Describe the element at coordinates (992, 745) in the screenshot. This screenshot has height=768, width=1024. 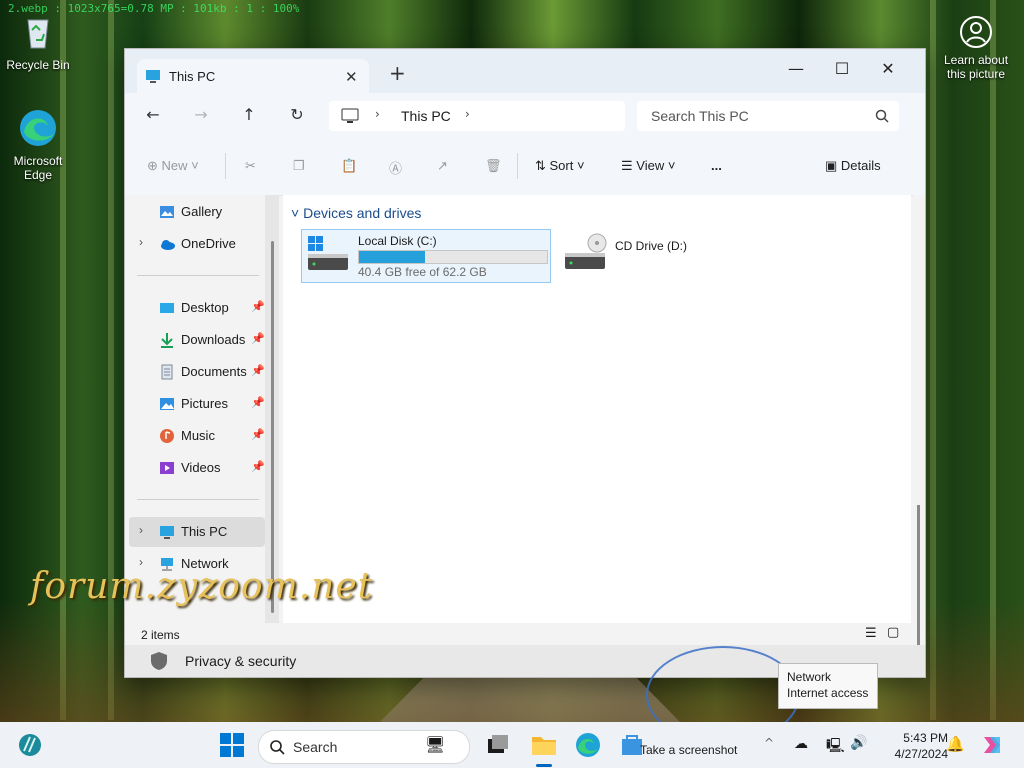
I see `copilot-icon` at that location.